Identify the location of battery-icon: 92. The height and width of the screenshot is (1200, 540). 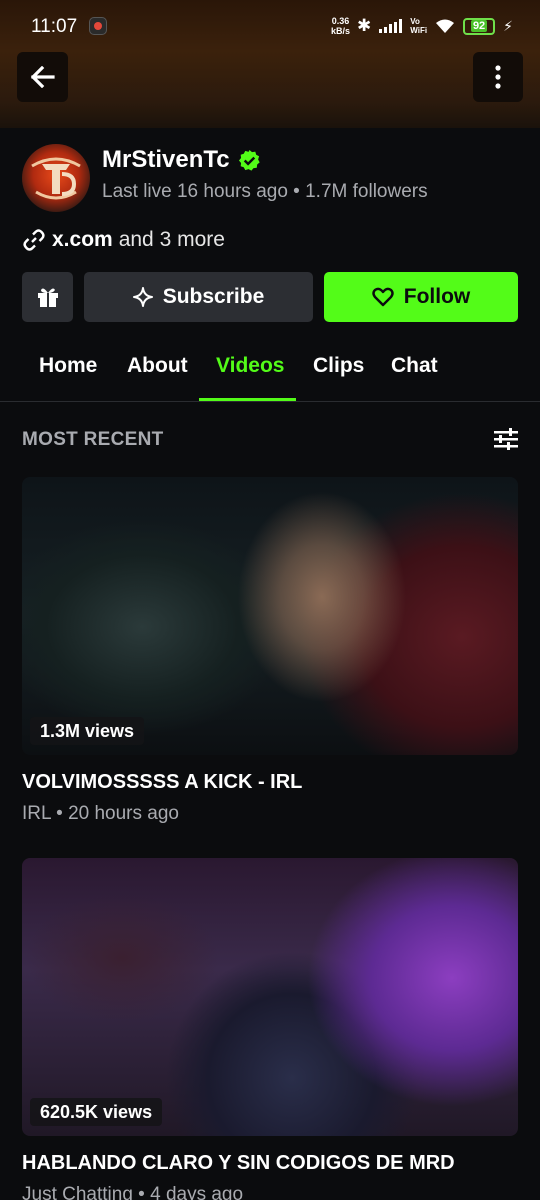
(479, 26).